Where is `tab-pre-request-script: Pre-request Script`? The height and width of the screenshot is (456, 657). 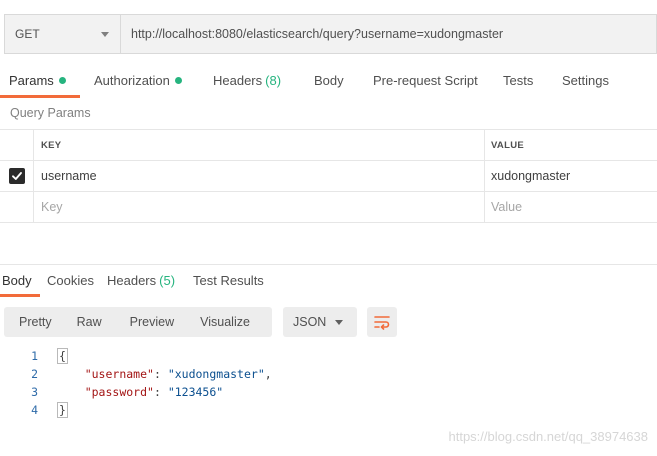
tab-pre-request-script: Pre-request Script is located at coordinates (425, 81).